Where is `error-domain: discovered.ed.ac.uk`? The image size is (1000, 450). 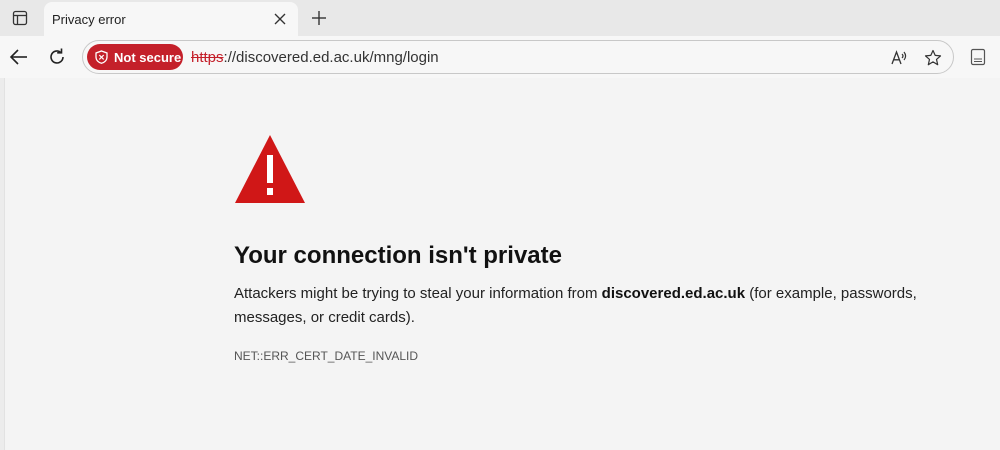
error-domain: discovered.ed.ac.uk is located at coordinates (673, 293).